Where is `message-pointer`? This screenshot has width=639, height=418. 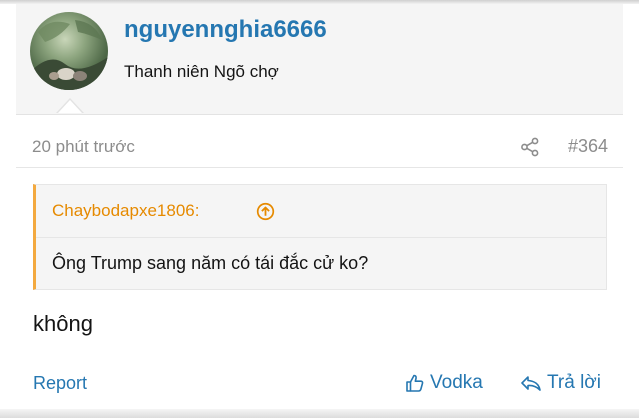
message-pointer is located at coordinates (70, 106).